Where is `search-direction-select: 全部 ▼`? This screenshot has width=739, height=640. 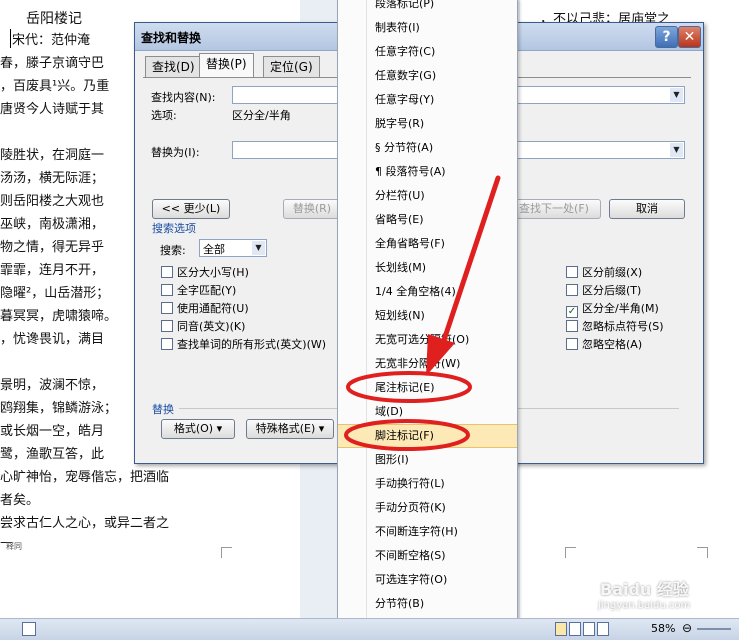
search-direction-select: 全部 ▼ is located at coordinates (233, 248).